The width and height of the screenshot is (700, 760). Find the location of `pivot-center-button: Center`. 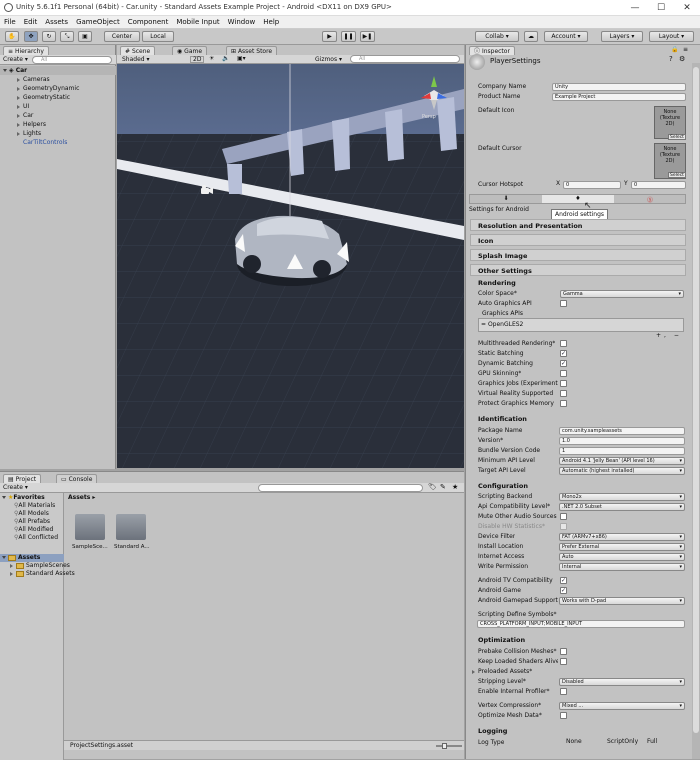

pivot-center-button: Center is located at coordinates (122, 36).